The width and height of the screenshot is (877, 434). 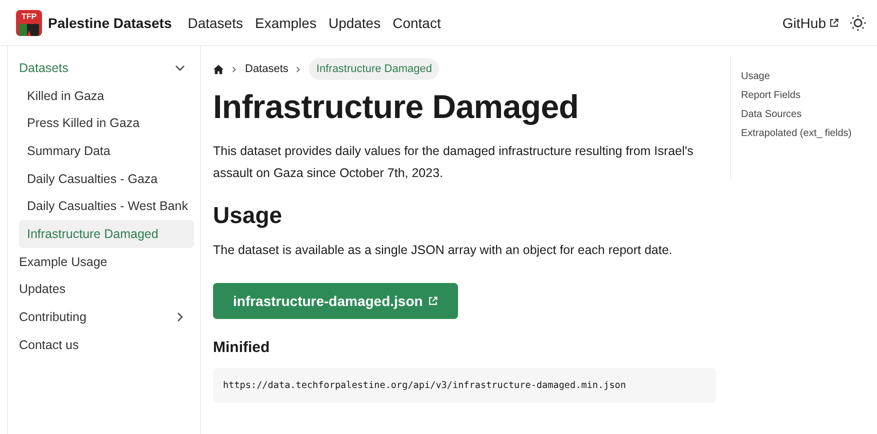 I want to click on sidebar-item: Killed in Gaza, so click(x=106, y=96).